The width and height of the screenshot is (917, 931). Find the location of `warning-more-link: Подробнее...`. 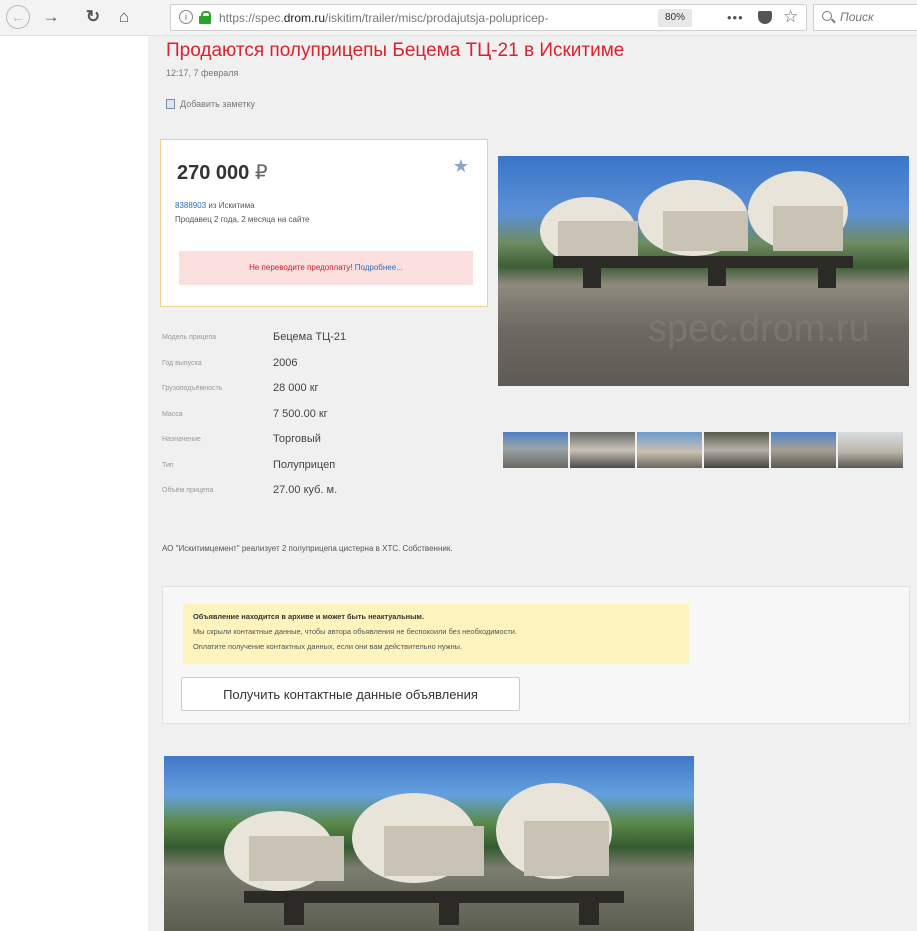

warning-more-link: Подробнее... is located at coordinates (379, 267).